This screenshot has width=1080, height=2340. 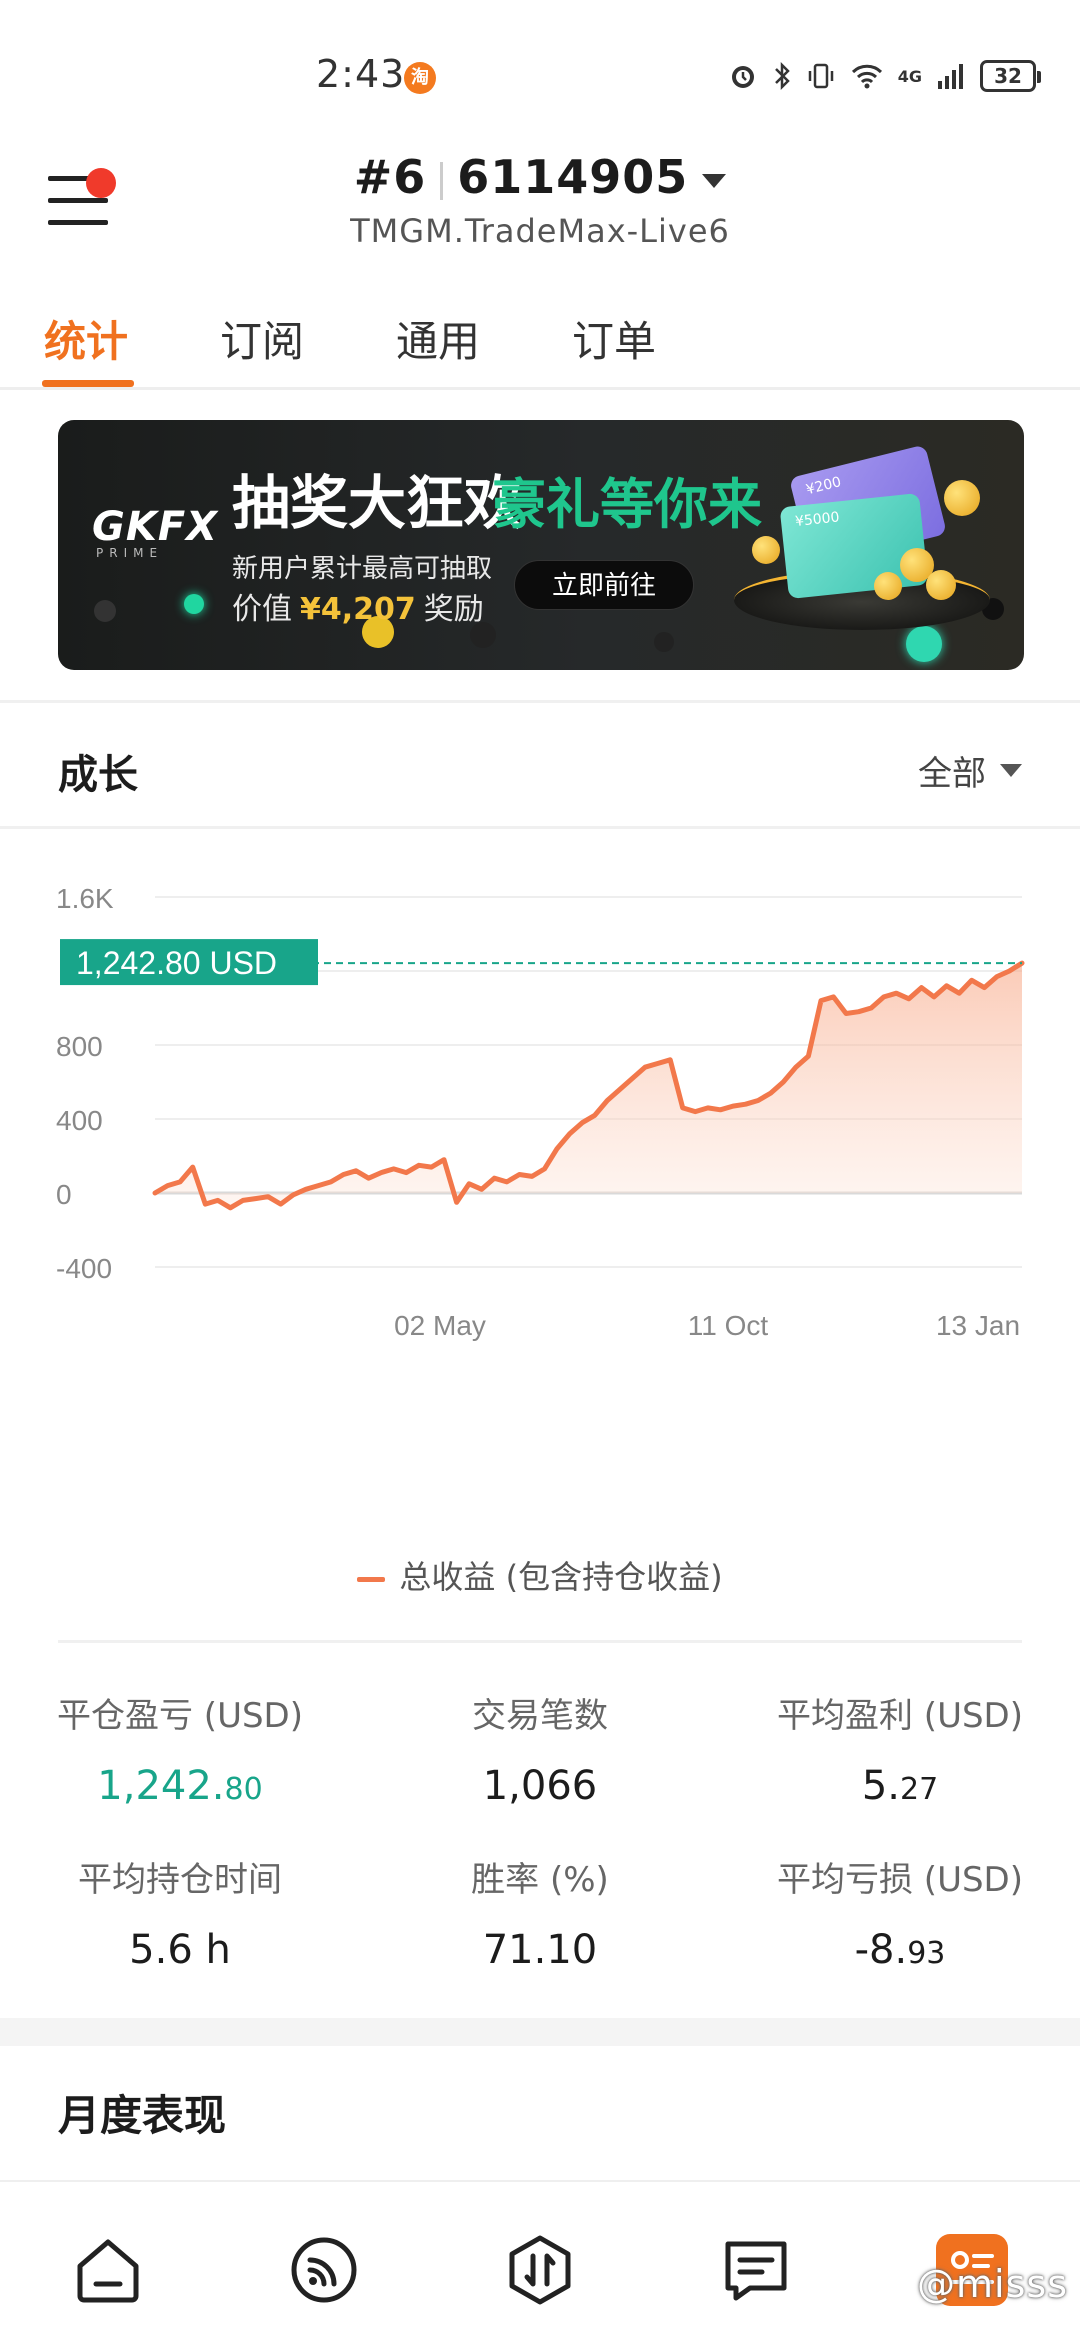 I want to click on stat-value: 1,066, so click(x=540, y=1786).